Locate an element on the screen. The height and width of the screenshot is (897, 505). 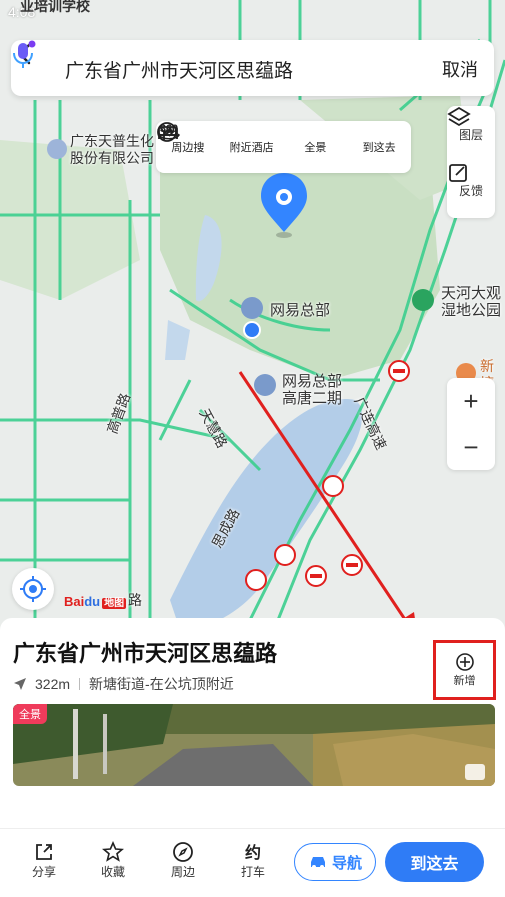
bottom-action-label: 周边 is located at coordinates (182, 872).